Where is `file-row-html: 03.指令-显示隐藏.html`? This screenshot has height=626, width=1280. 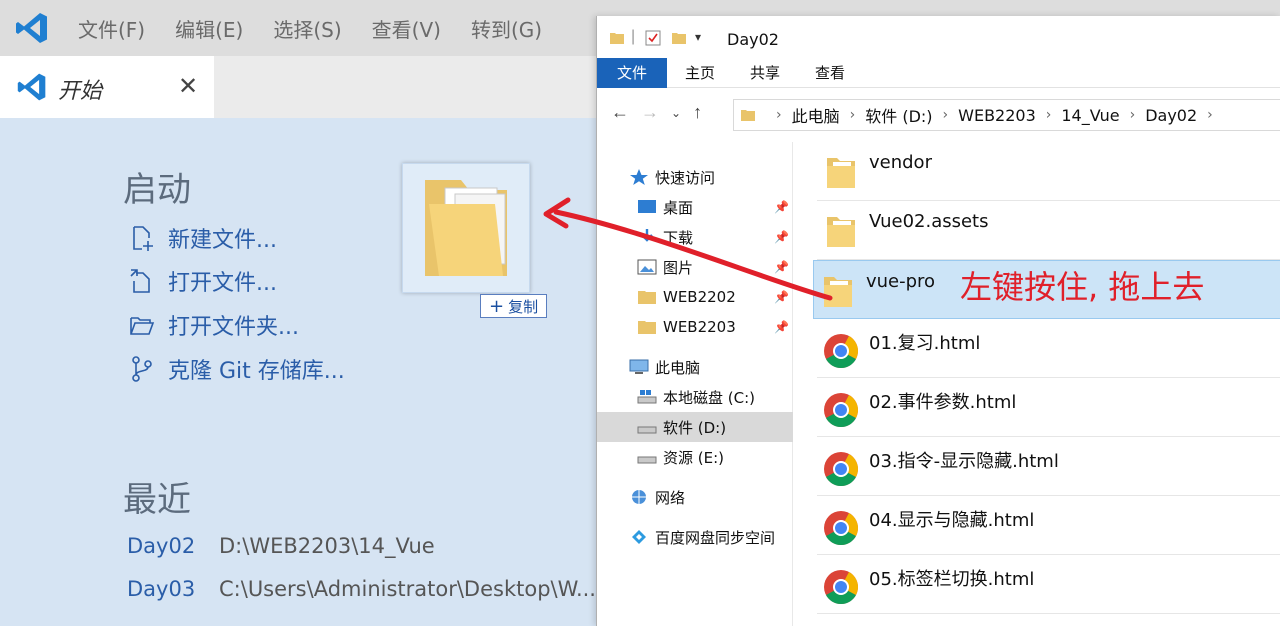 file-row-html: 03.指令-显示隐藏.html is located at coordinates (1048, 466).